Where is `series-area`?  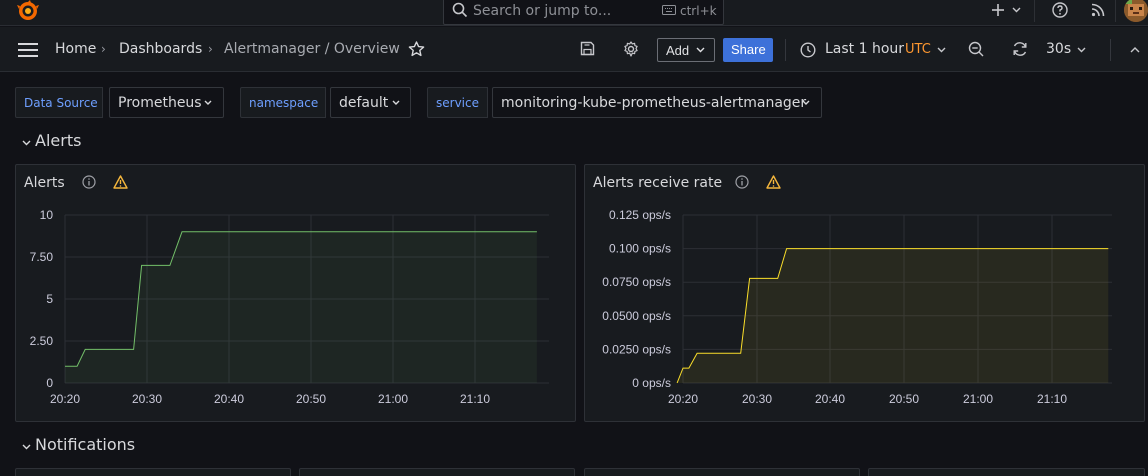
series-area is located at coordinates (301, 307).